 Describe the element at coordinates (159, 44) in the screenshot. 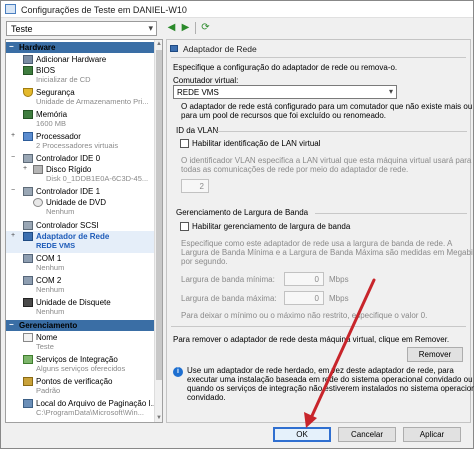

I see `scroll-up-icon: ▲` at that location.